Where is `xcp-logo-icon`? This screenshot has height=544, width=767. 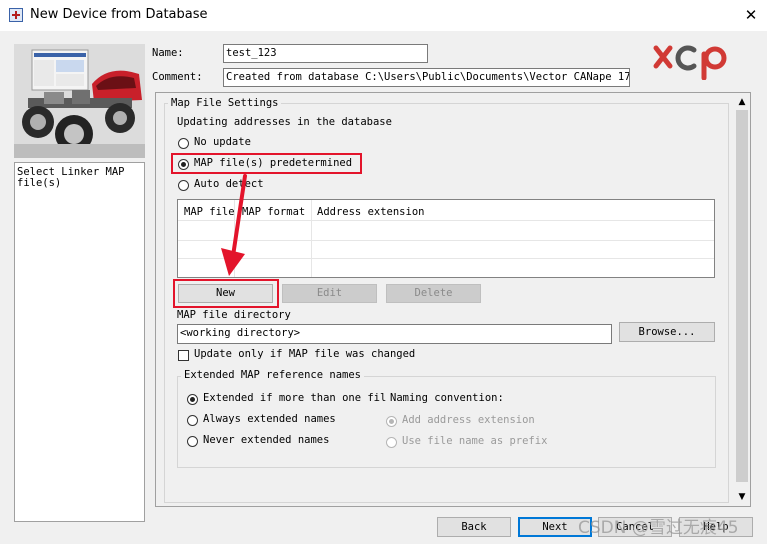
xcp-logo-icon is located at coordinates (690, 63).